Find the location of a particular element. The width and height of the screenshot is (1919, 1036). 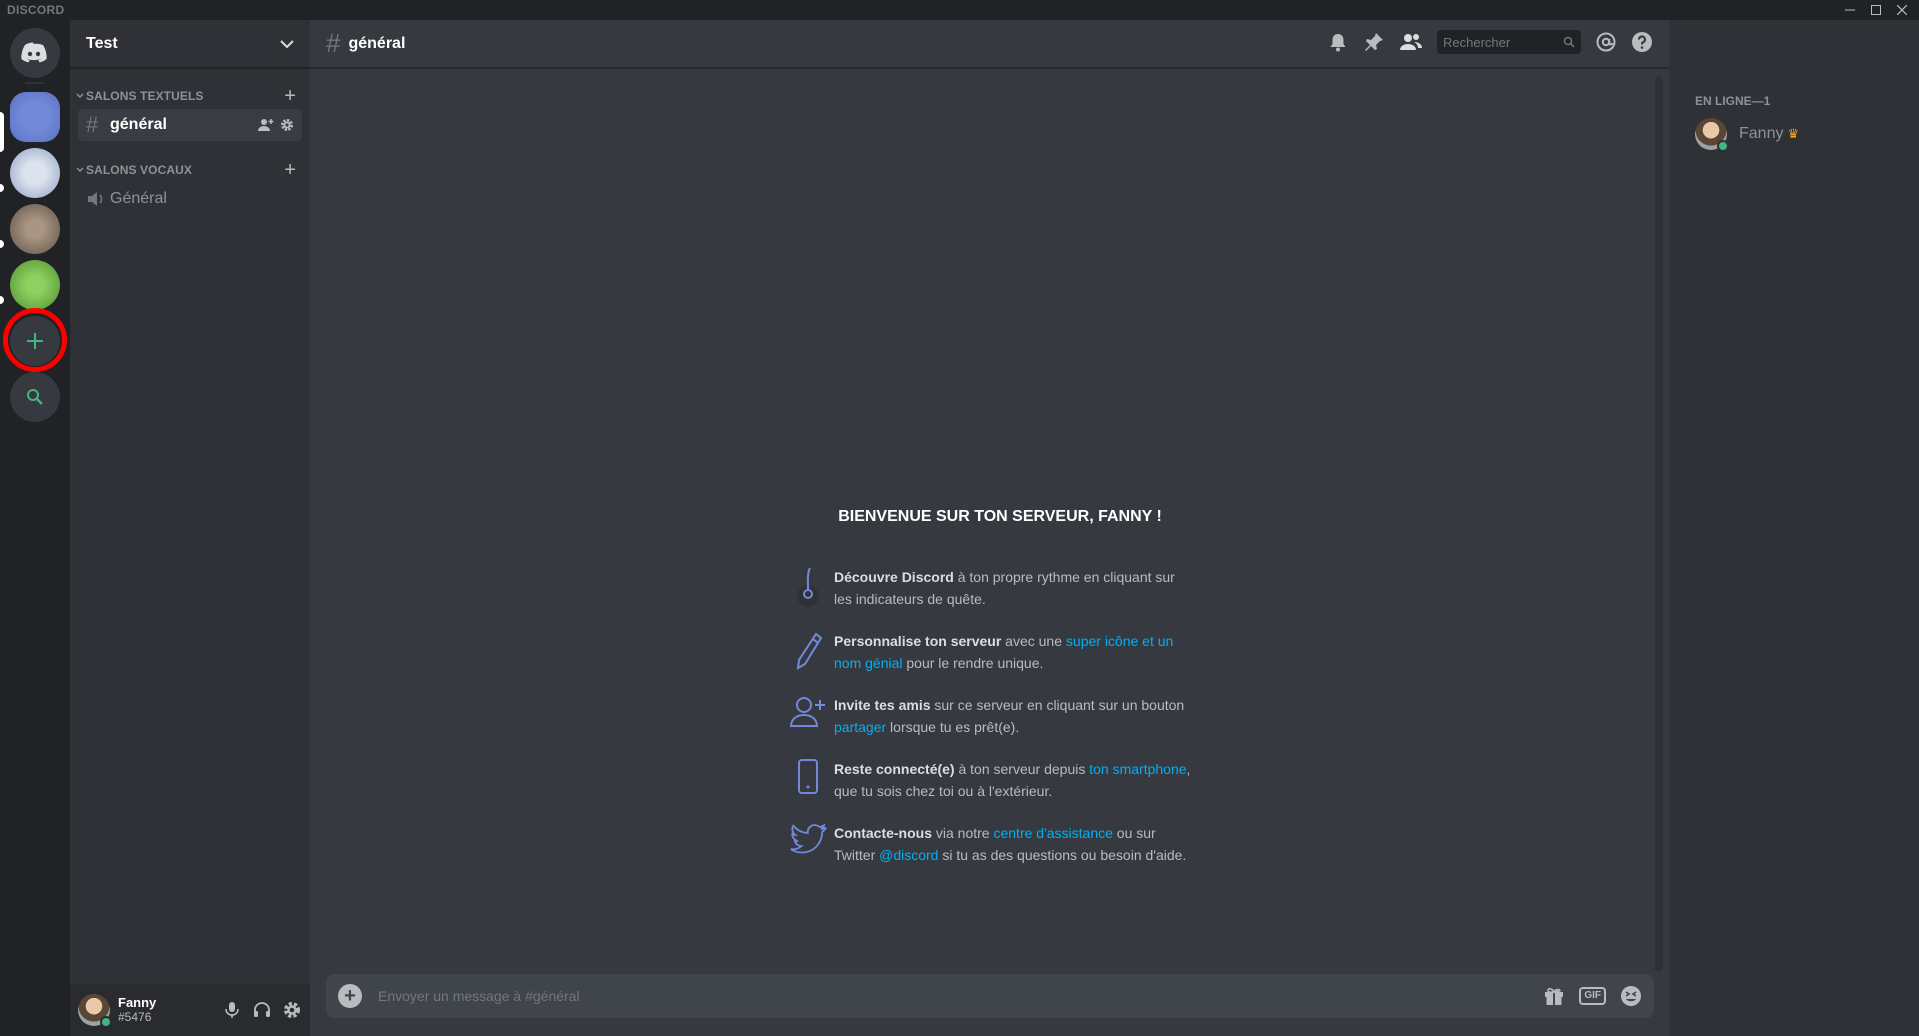

twitter-link: @discord is located at coordinates (908, 855).